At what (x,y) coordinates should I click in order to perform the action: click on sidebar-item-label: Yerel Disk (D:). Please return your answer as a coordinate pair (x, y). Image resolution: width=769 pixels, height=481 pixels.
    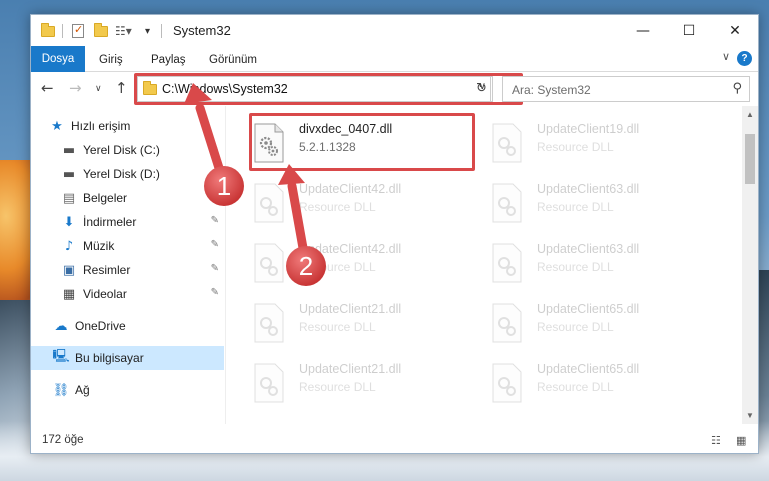
    Looking at the image, I should click on (121, 174).